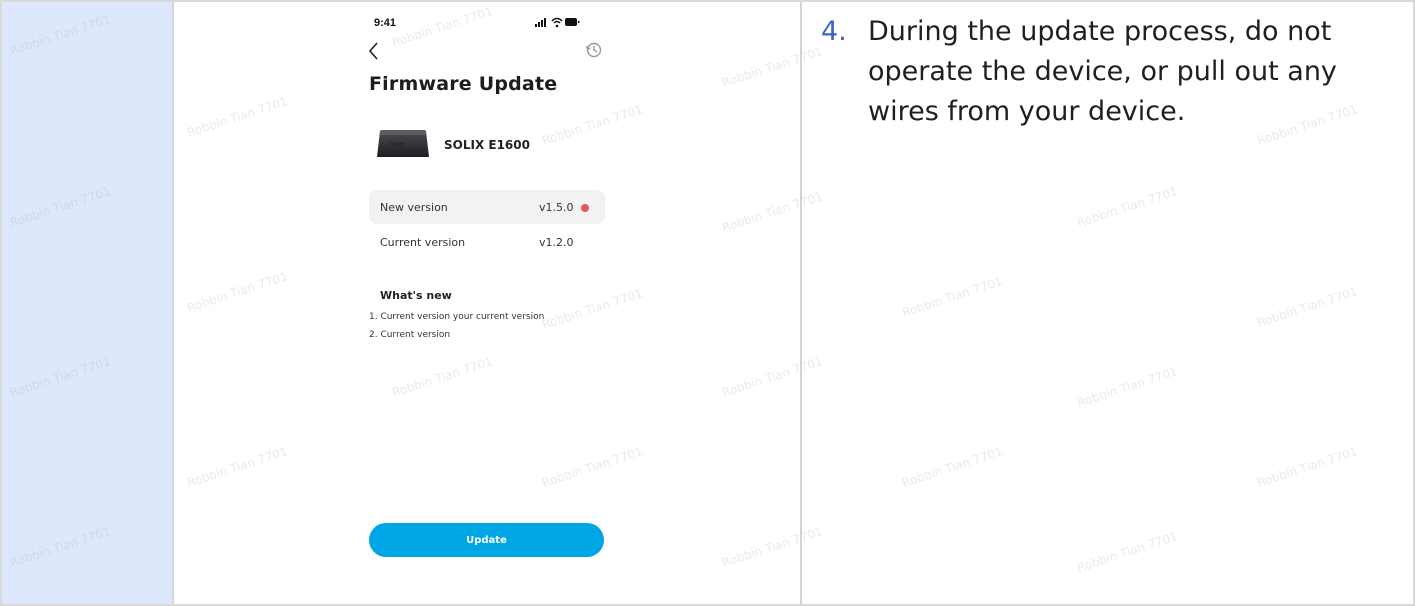 This screenshot has width=1415, height=606. Describe the element at coordinates (486, 540) in the screenshot. I see `update-button: Update` at that location.